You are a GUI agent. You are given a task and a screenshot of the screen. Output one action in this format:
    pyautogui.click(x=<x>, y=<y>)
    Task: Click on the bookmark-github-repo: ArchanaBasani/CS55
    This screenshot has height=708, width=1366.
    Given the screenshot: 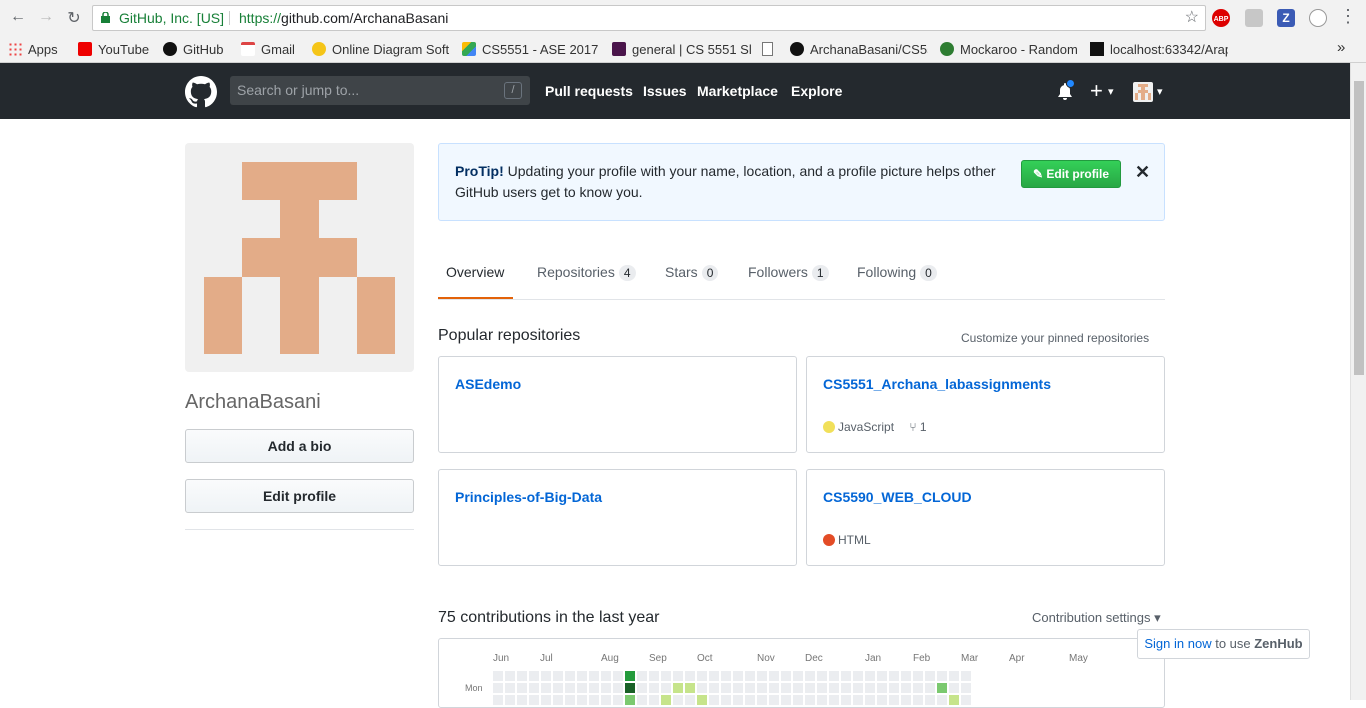 What is the action you would take?
    pyautogui.click(x=859, y=50)
    